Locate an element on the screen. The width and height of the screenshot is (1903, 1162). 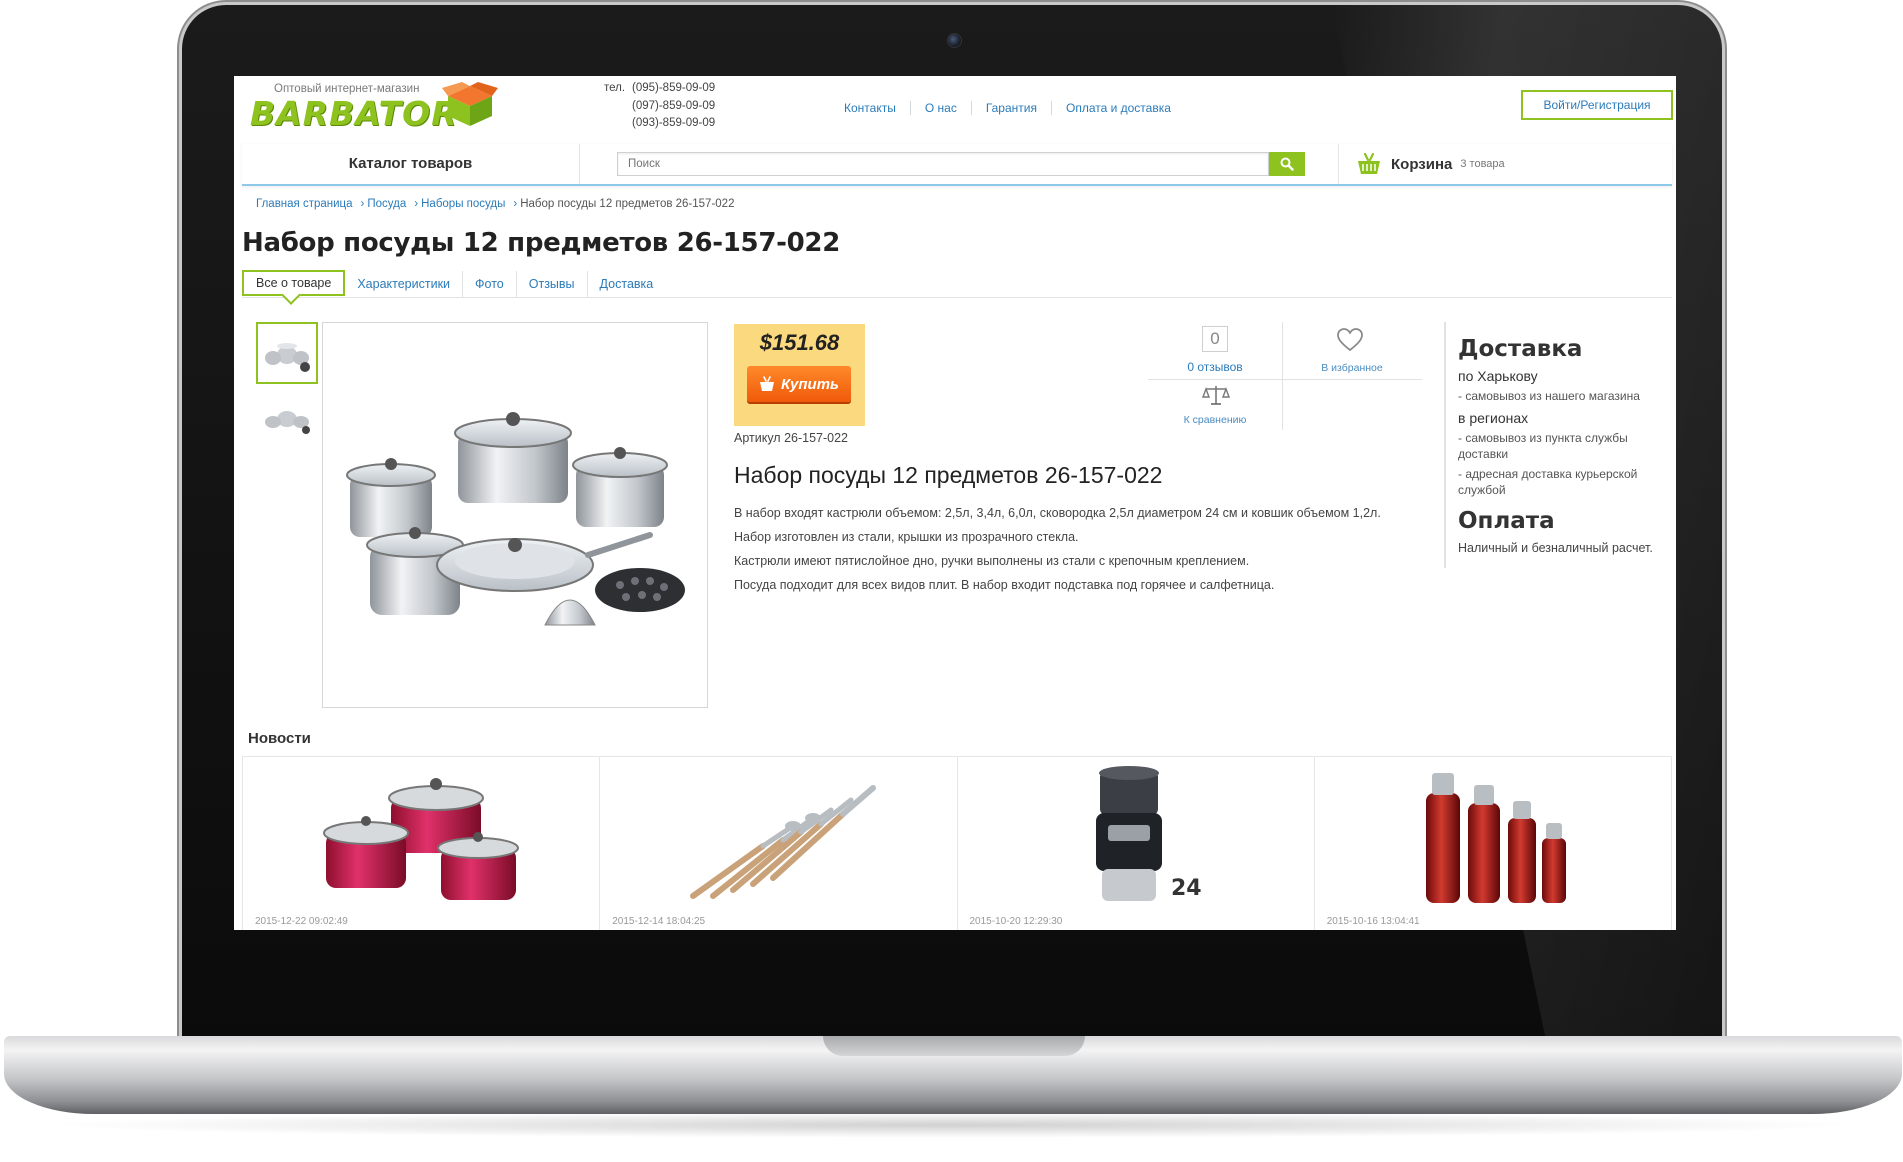
news-item: 2015-12-14 18:04:25 is located at coordinates (777, 843).